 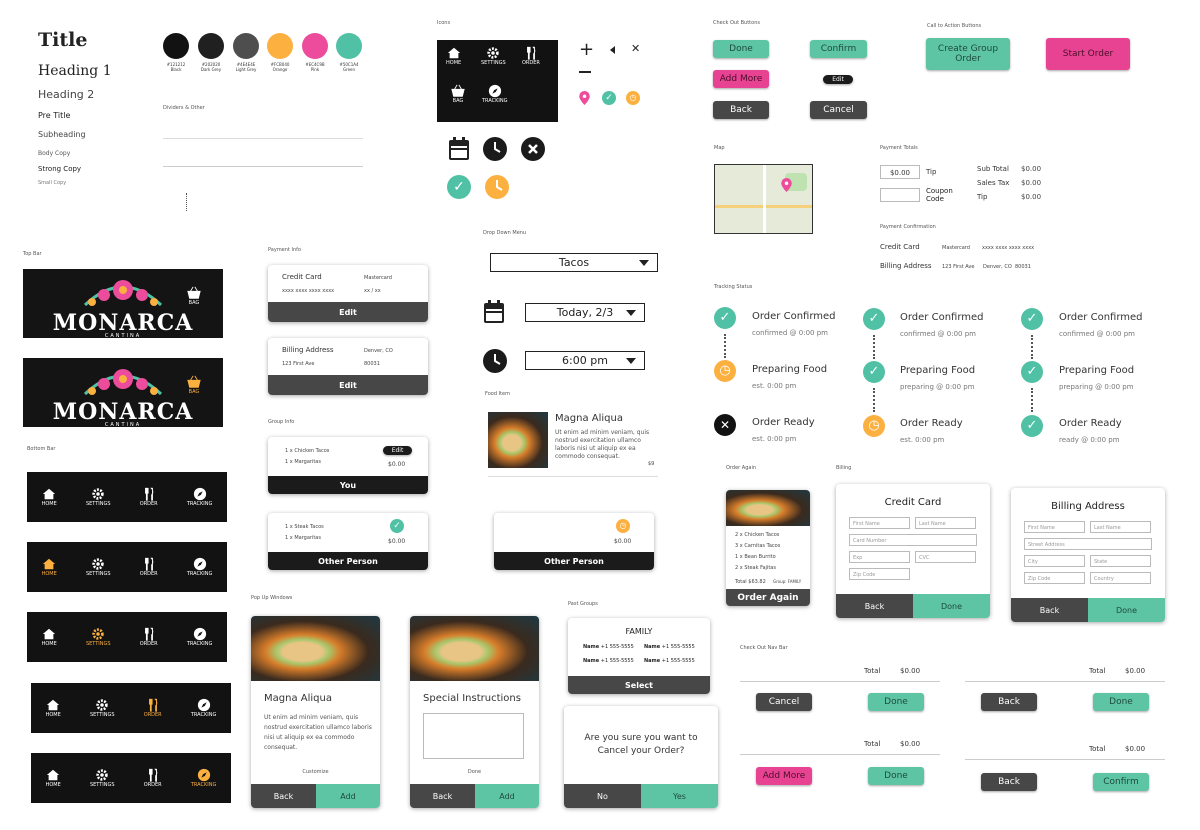 What do you see at coordinates (302, 277) in the screenshot?
I see `card-title: Credit Card` at bounding box center [302, 277].